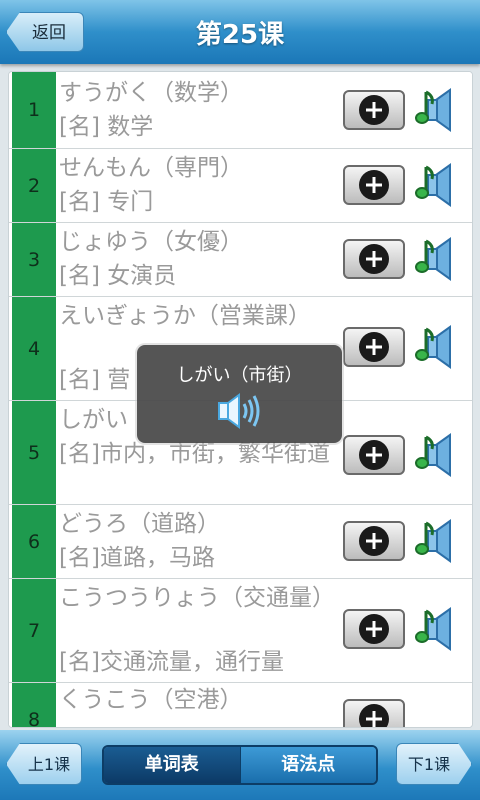  Describe the element at coordinates (194, 454) in the screenshot. I see `item-meaning: [名]市内，市街，繁华街道` at that location.